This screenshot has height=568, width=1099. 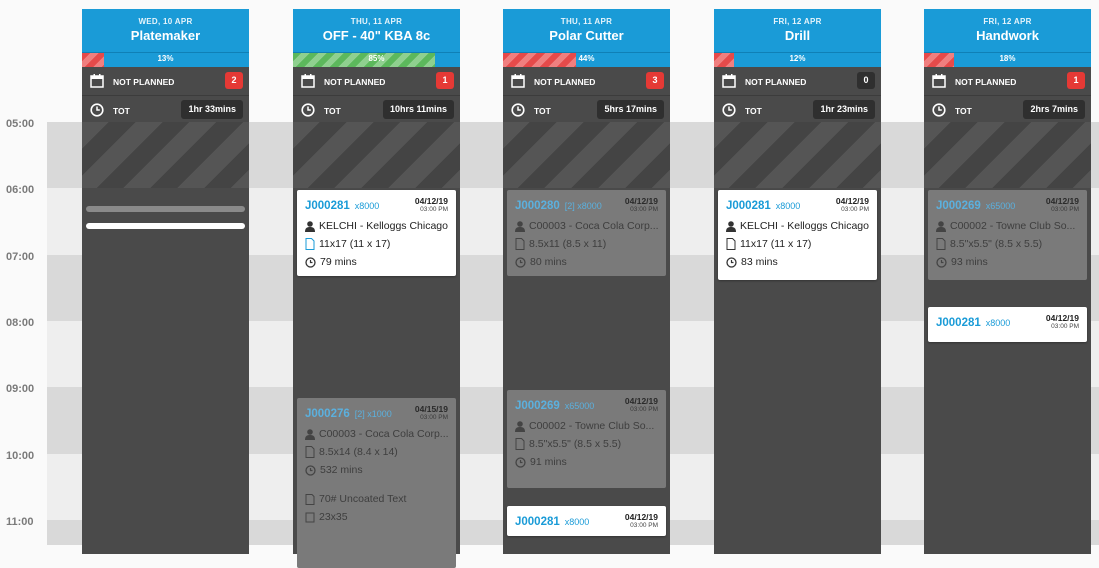 What do you see at coordinates (373, 414) in the screenshot?
I see `job-quantity: [2] x1000` at bounding box center [373, 414].